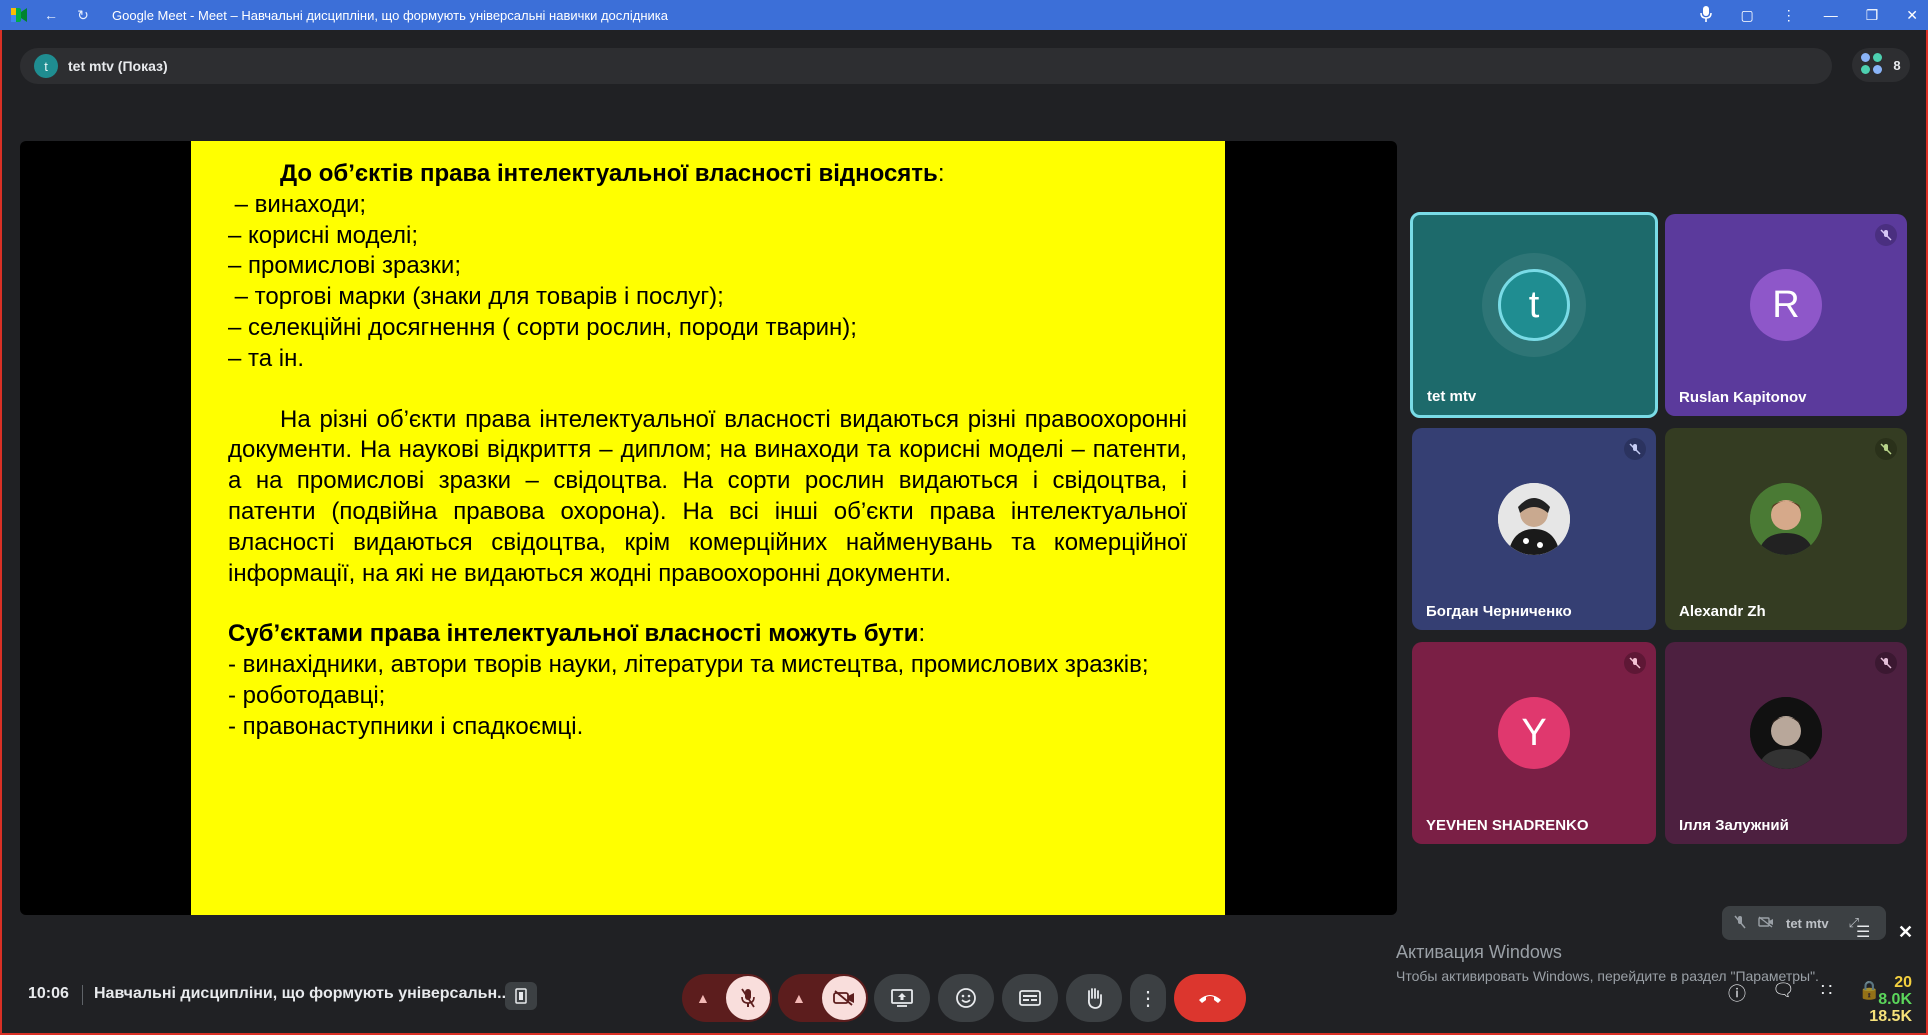 The image size is (1928, 1035). I want to click on windows-activation-title: Активация Windows, so click(1479, 952).